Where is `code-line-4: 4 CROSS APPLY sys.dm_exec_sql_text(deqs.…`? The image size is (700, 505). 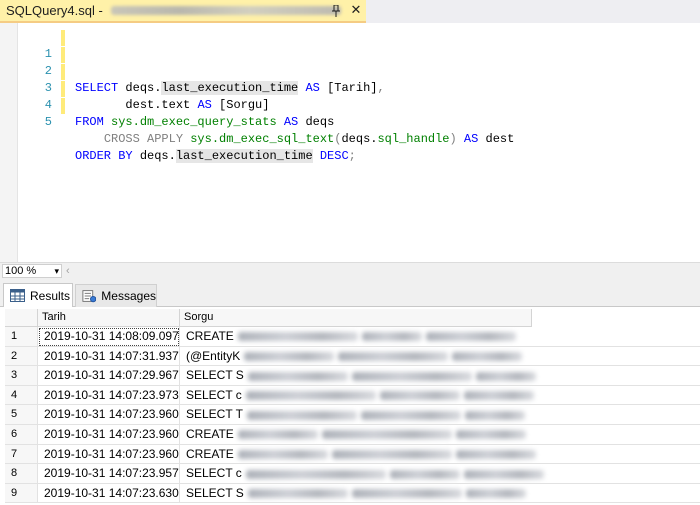
code-line-4: 4 CROSS APPLY sys.dm_exec_sql_text(deqs.… is located at coordinates (350, 113).